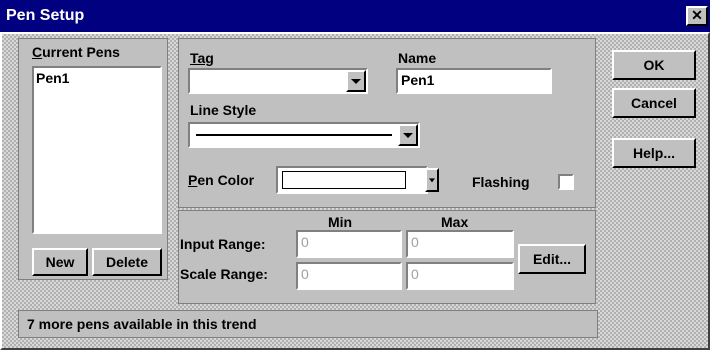 Image resolution: width=710 pixels, height=350 pixels. Describe the element at coordinates (97, 78) in the screenshot. I see `list-item: Pen1` at that location.